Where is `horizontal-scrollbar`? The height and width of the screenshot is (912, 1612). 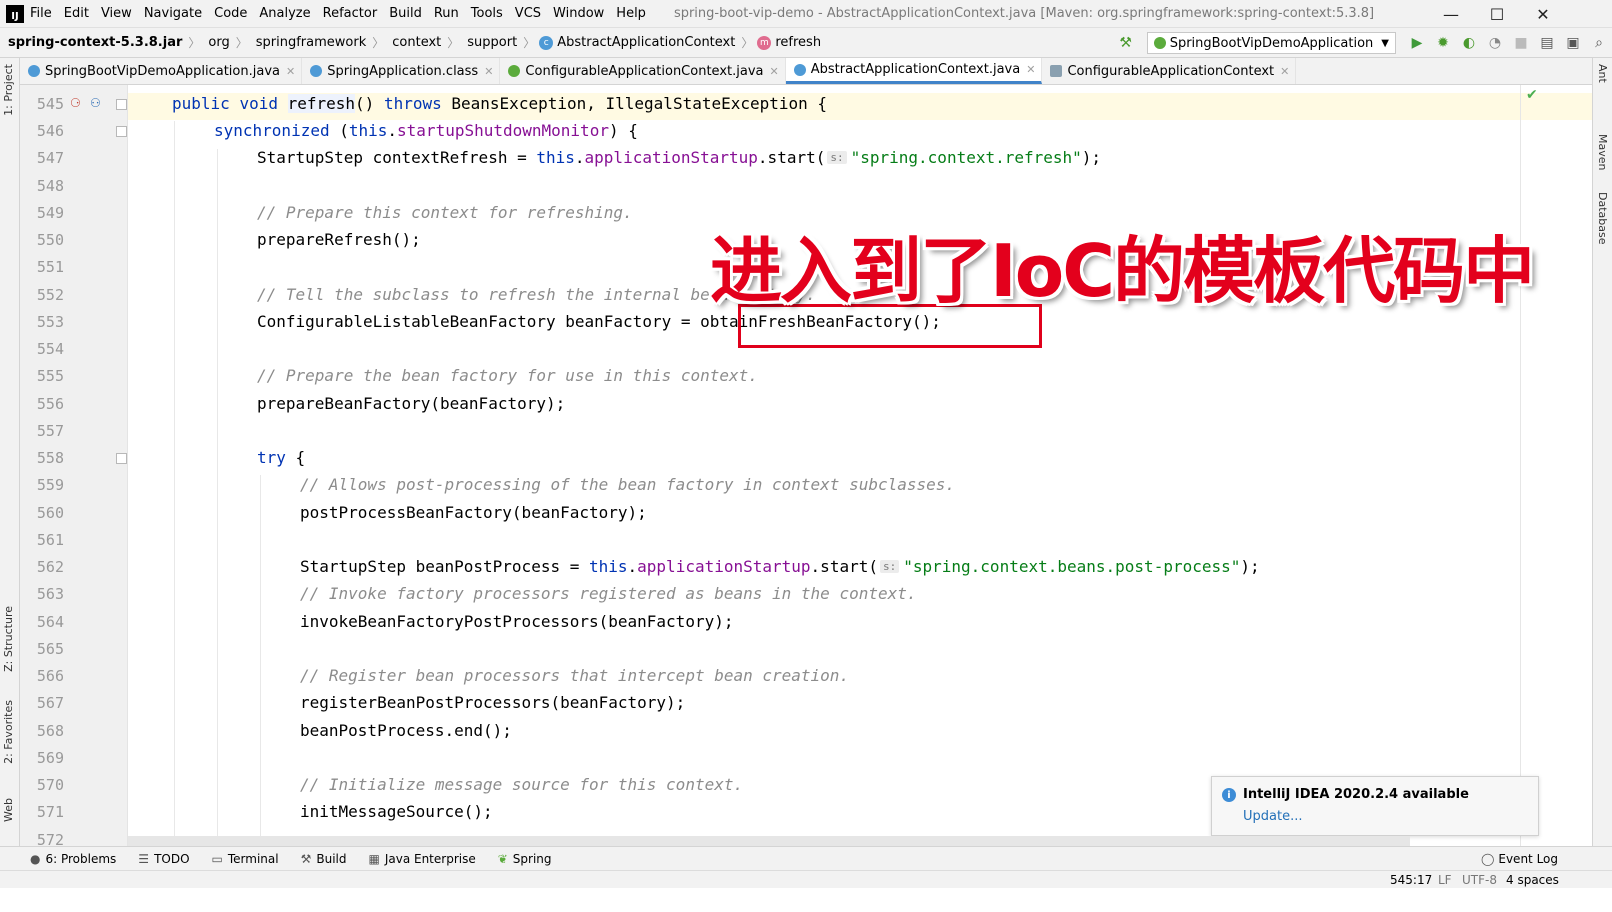
horizontal-scrollbar is located at coordinates (769, 841).